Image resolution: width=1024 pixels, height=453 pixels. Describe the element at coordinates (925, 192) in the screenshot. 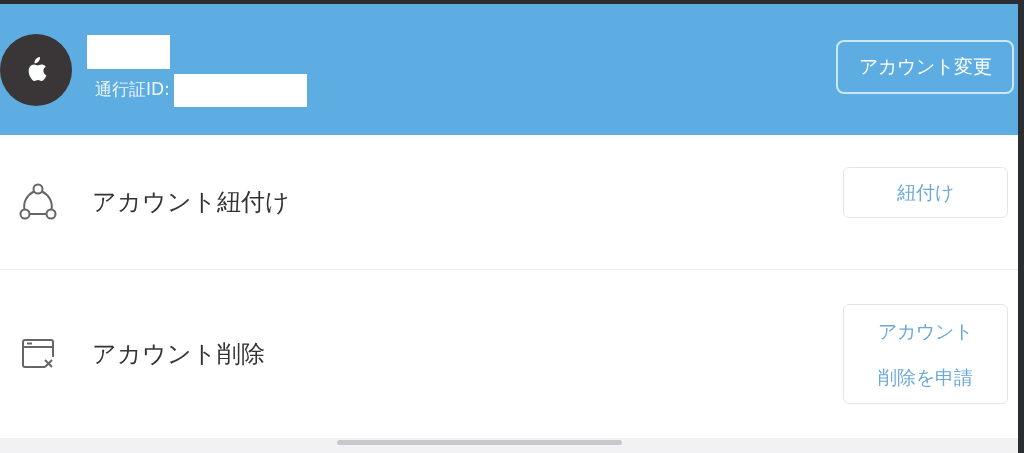

I see `link-button: 紐付け` at that location.